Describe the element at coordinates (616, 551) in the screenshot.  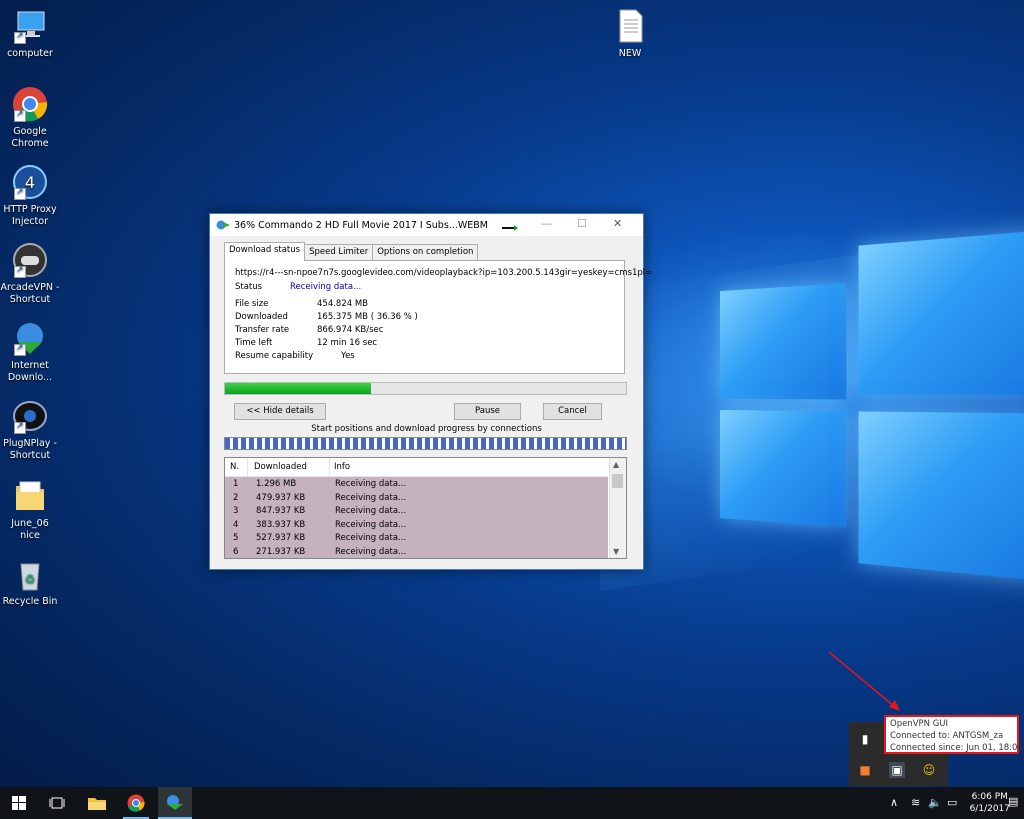
I see `scroll-down-icon: ▼` at that location.